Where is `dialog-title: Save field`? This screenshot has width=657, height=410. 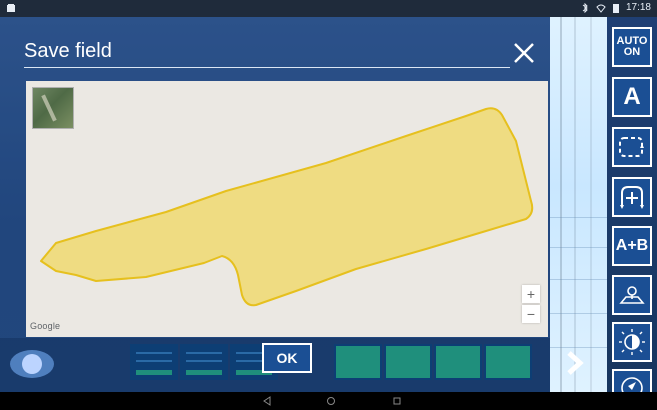
dialog-title: Save field is located at coordinates (68, 51).